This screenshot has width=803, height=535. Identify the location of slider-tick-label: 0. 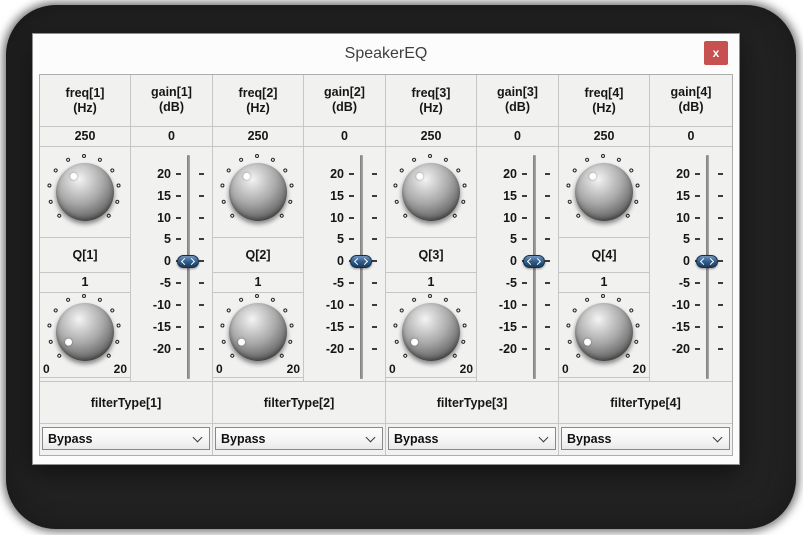
(686, 261).